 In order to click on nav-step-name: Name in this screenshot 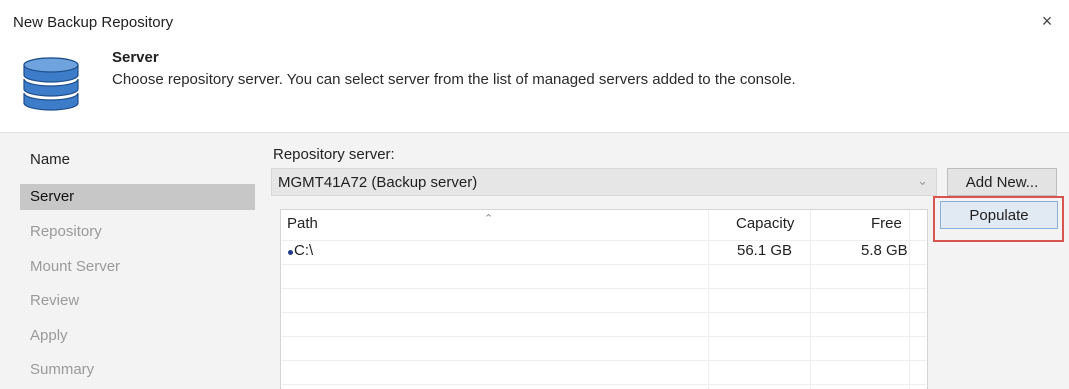, I will do `click(130, 160)`.